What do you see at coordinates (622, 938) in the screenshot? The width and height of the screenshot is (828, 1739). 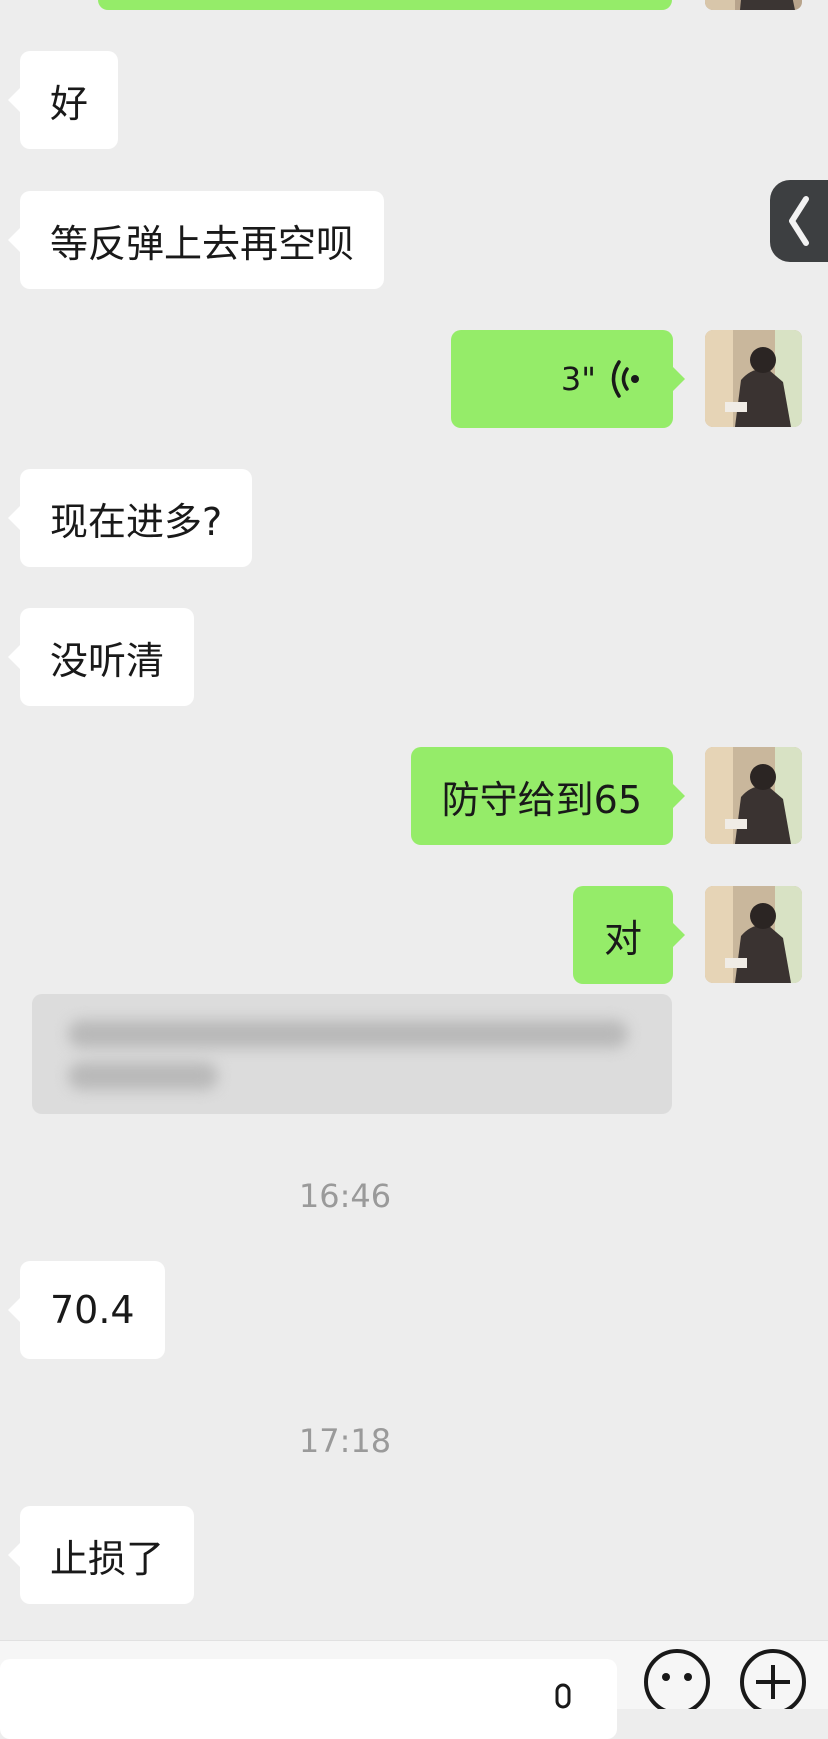 I see `message-text: 对` at bounding box center [622, 938].